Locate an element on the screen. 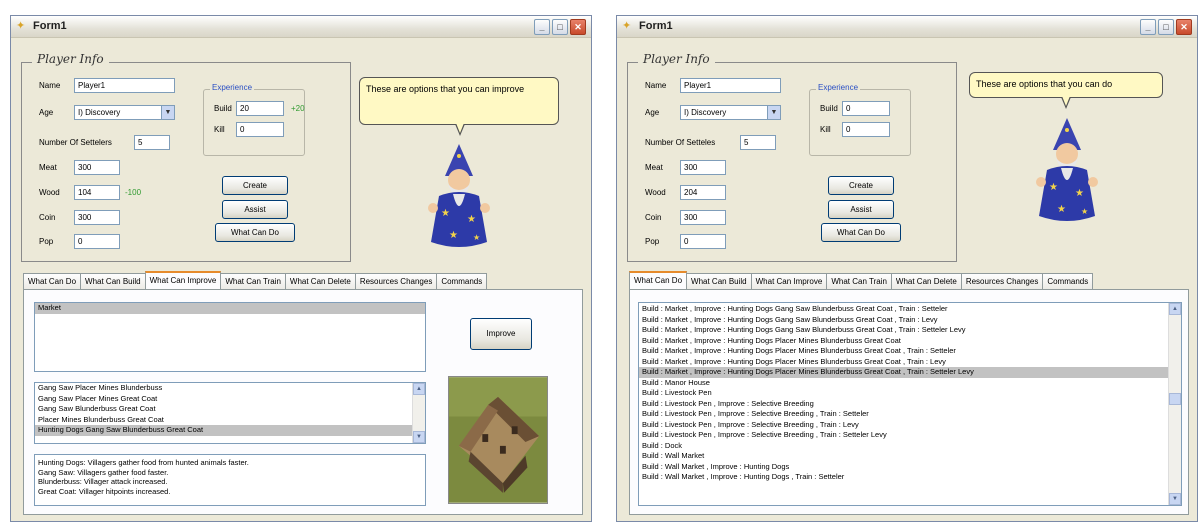 This screenshot has width=1198, height=522. buildings-list: Market is located at coordinates (230, 337).